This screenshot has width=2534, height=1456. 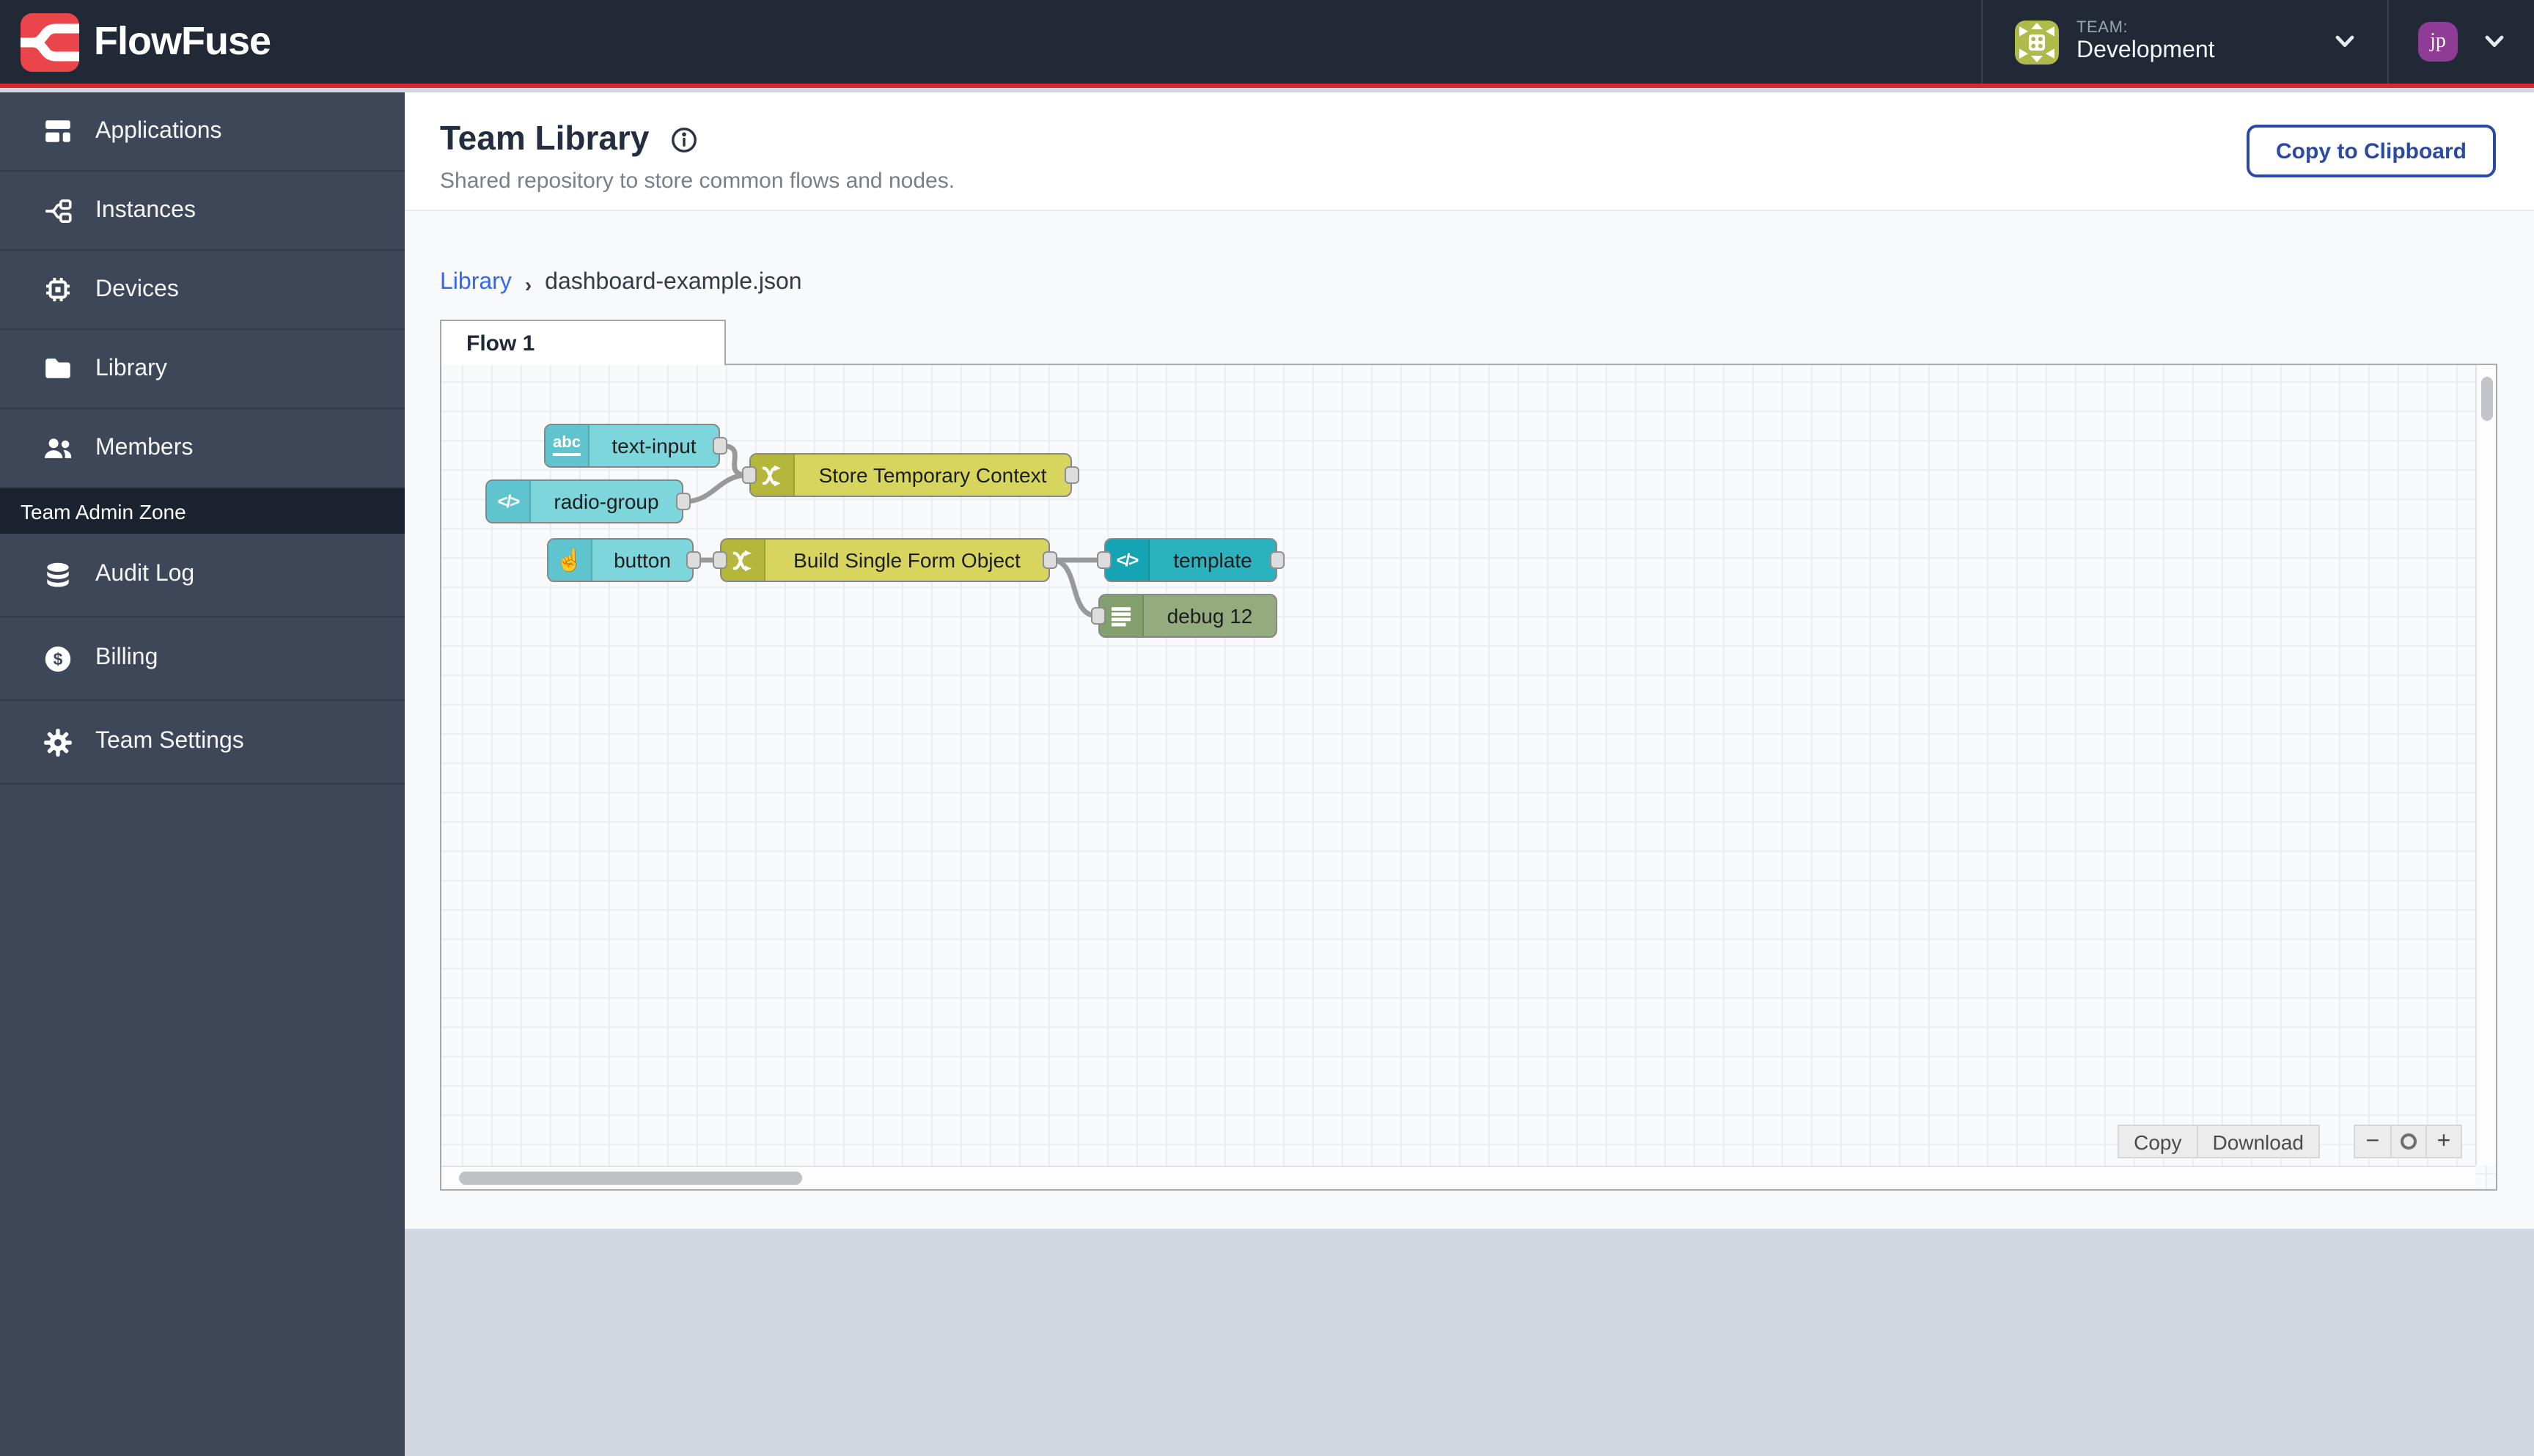 I want to click on members-icon, so click(x=58, y=448).